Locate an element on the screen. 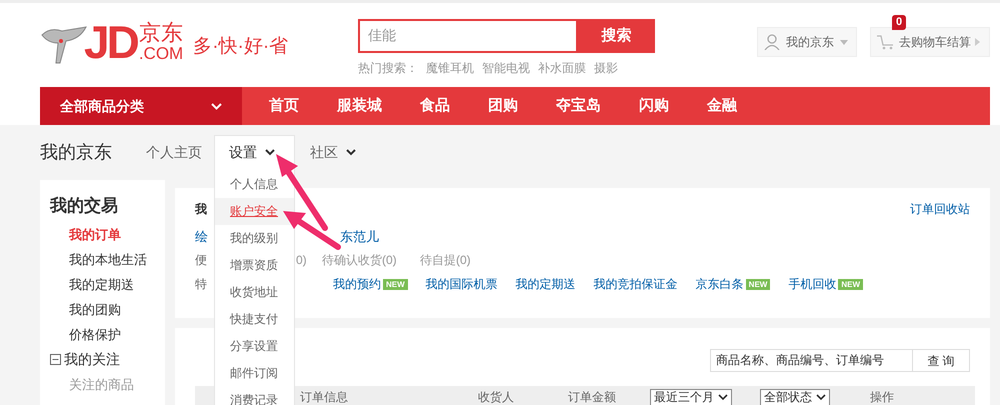 This screenshot has height=405, width=1000. feature-link: 手机回收 is located at coordinates (812, 284).